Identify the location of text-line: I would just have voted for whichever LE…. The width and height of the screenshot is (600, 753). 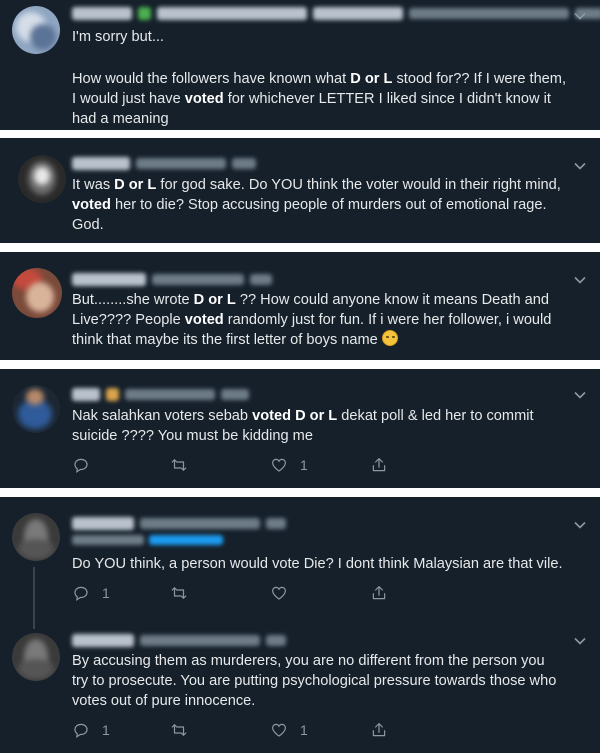
(311, 99).